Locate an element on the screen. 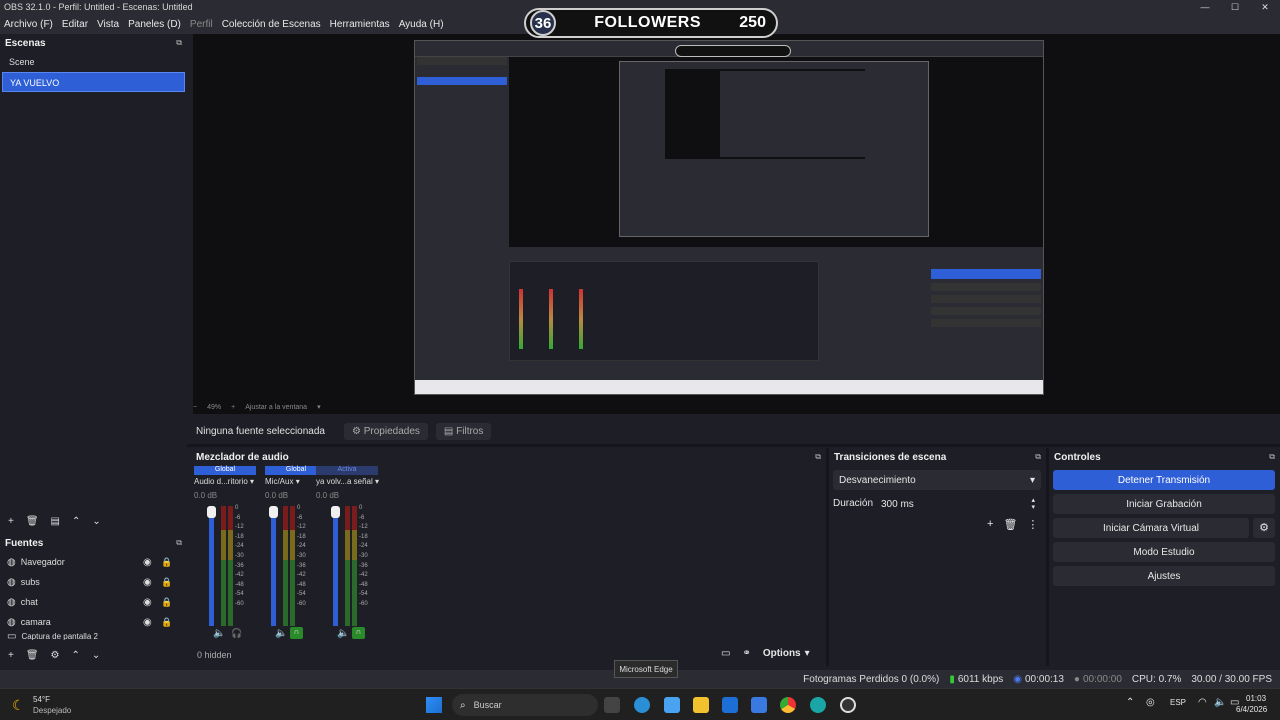  remove-scene-icon: 🗑 is located at coordinates (32, 521).